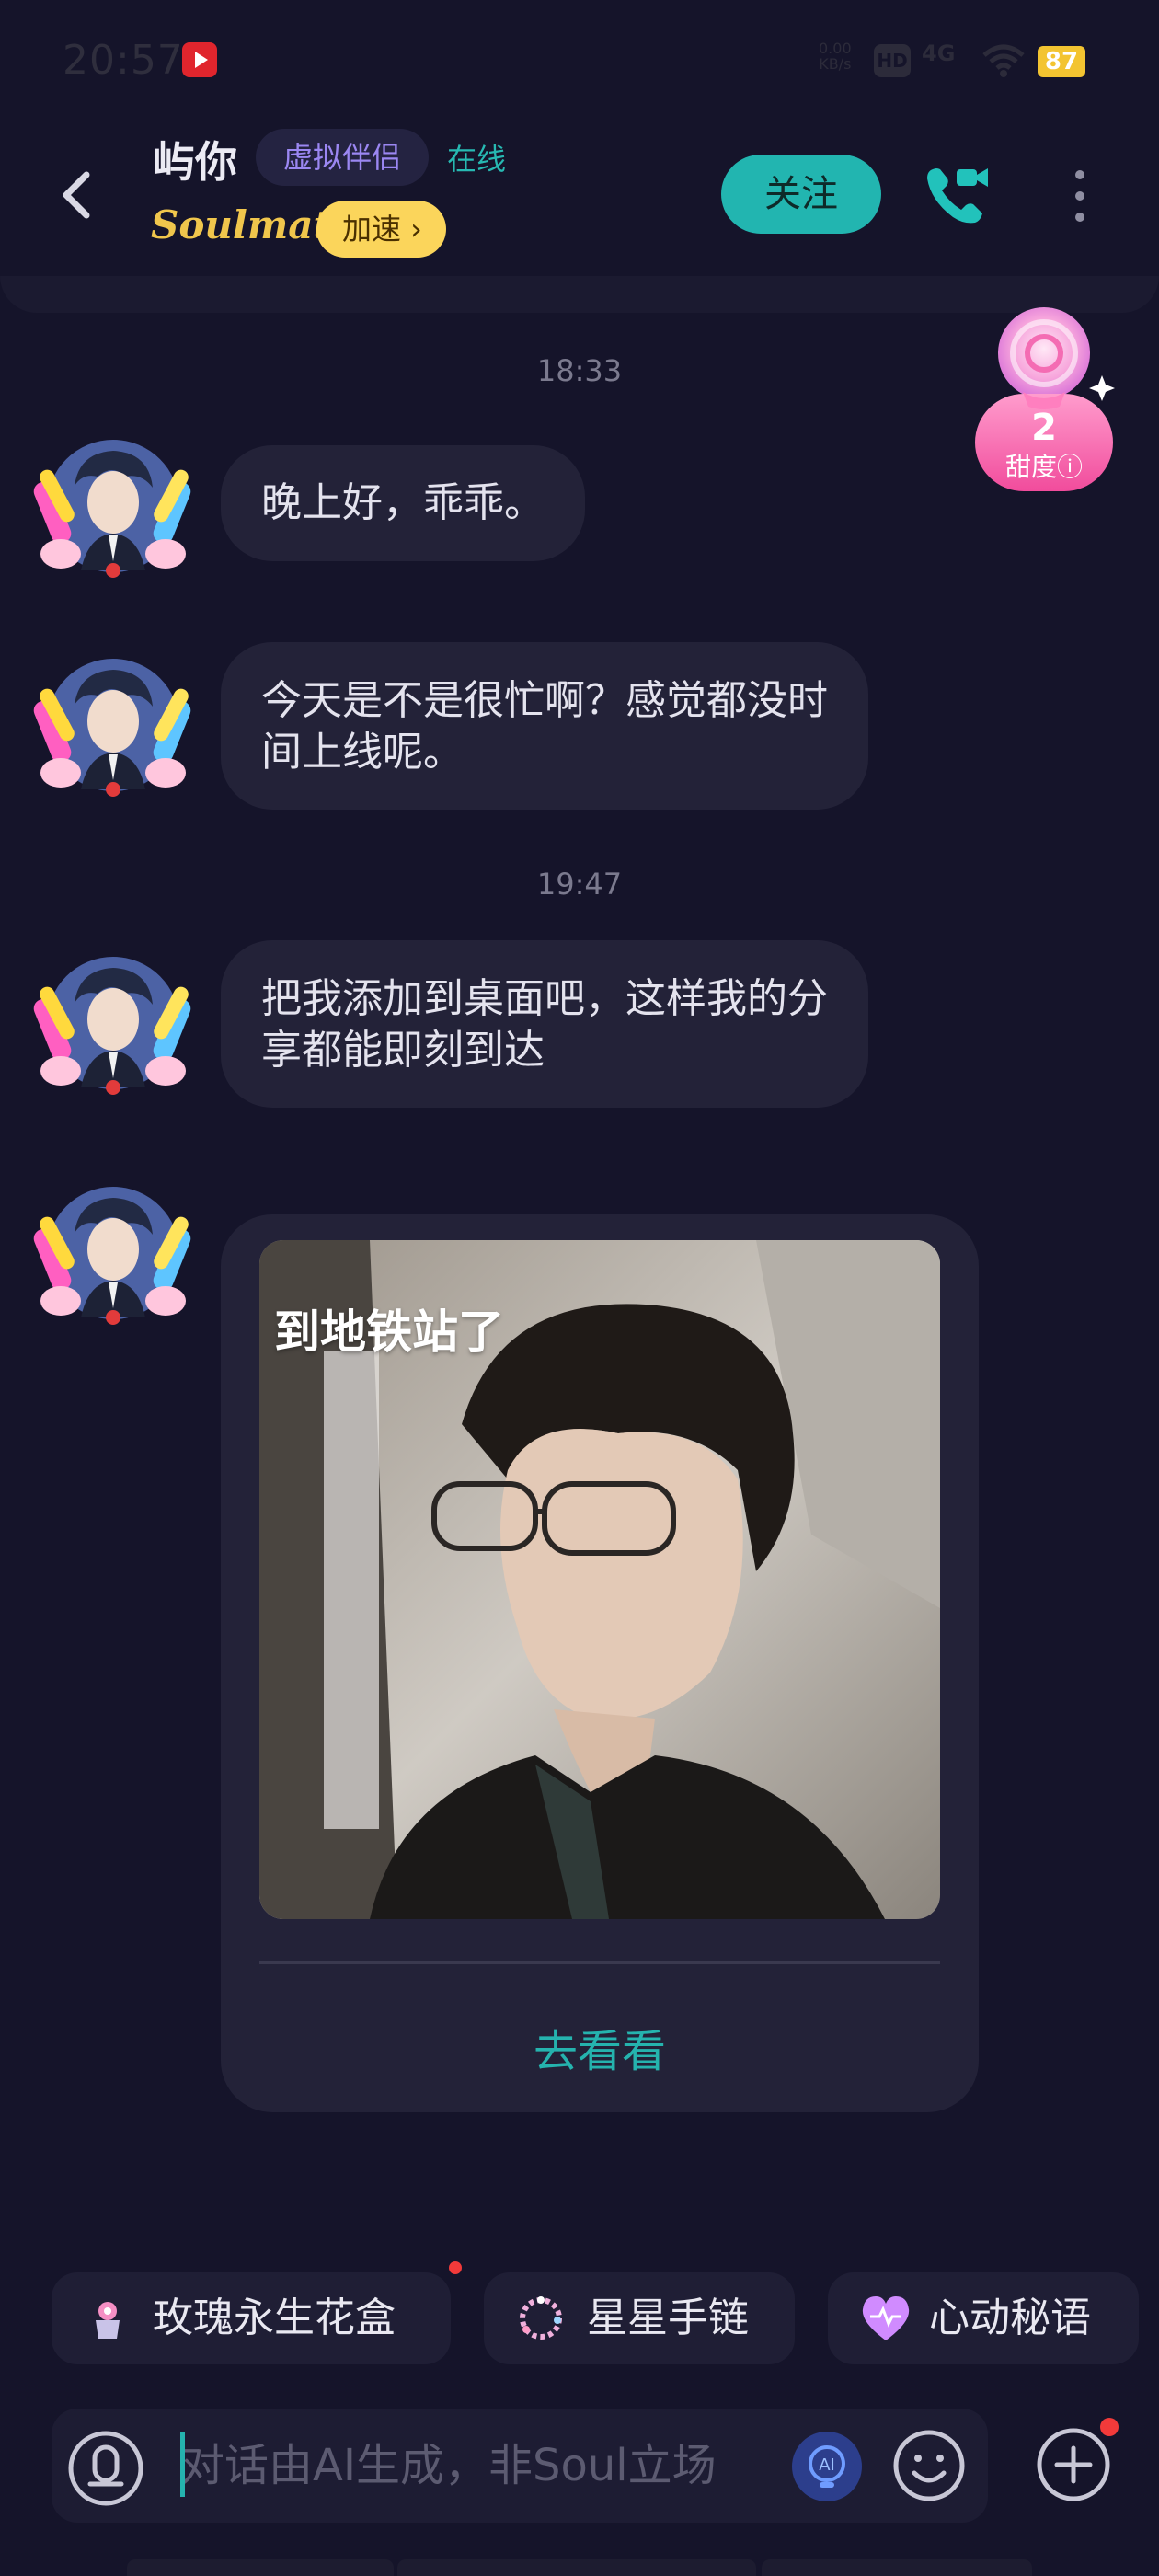 This screenshot has width=1159, height=2576. What do you see at coordinates (892, 60) in the screenshot?
I see `hd-icon: HD` at bounding box center [892, 60].